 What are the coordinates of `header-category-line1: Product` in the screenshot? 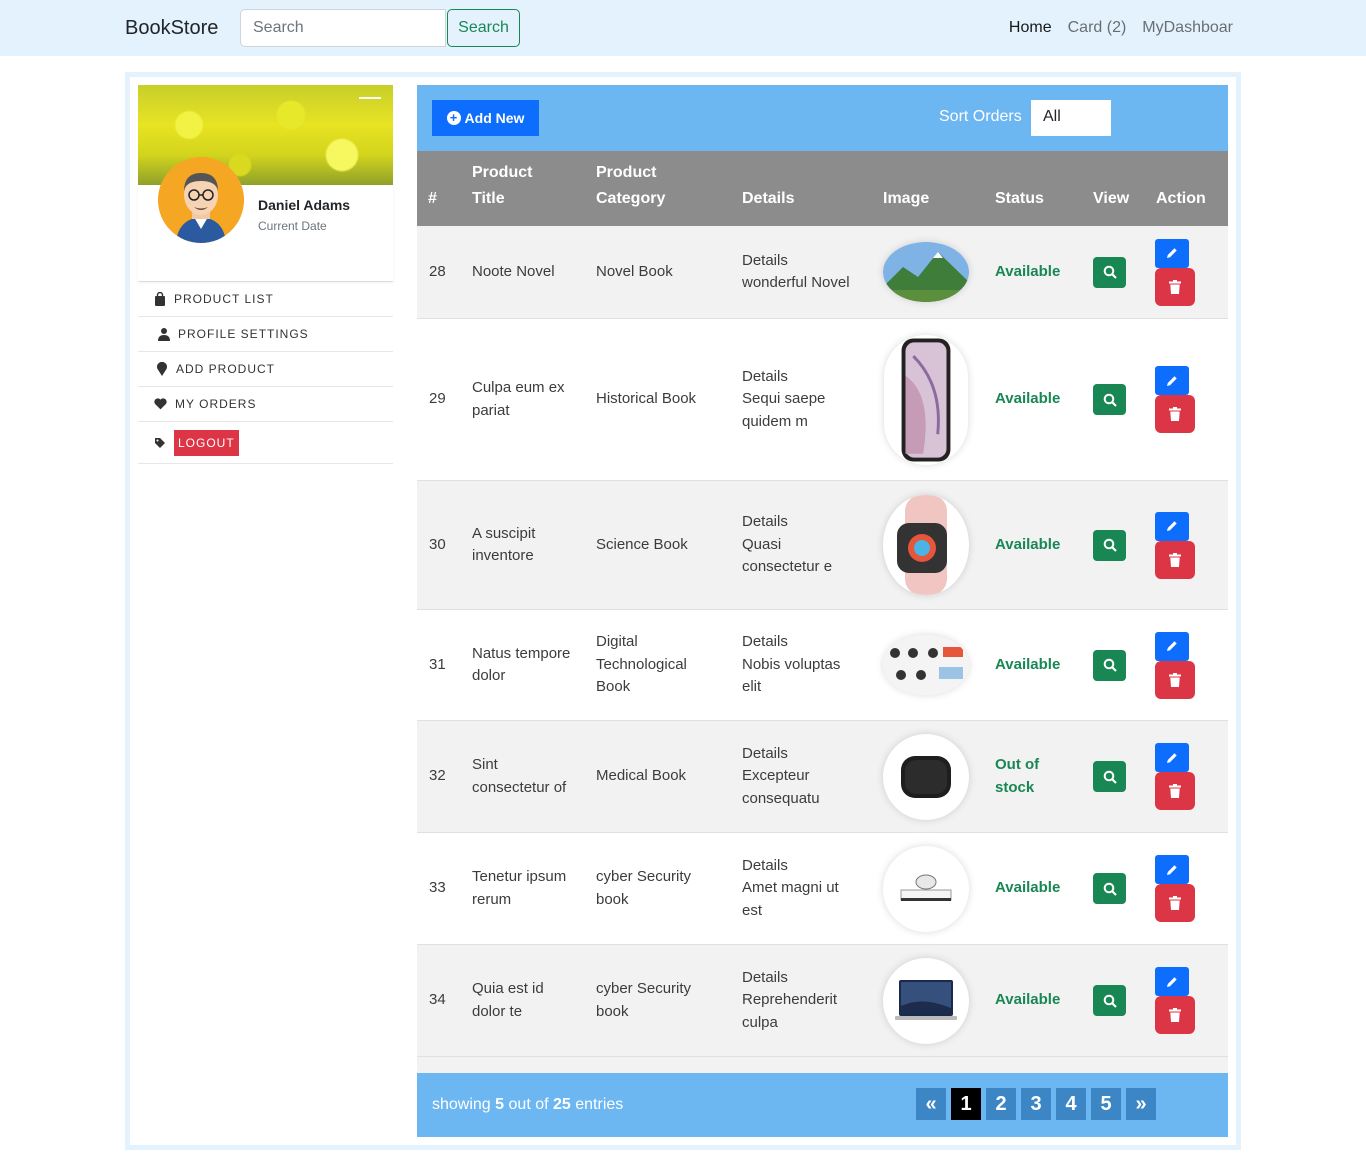 It's located at (626, 172).